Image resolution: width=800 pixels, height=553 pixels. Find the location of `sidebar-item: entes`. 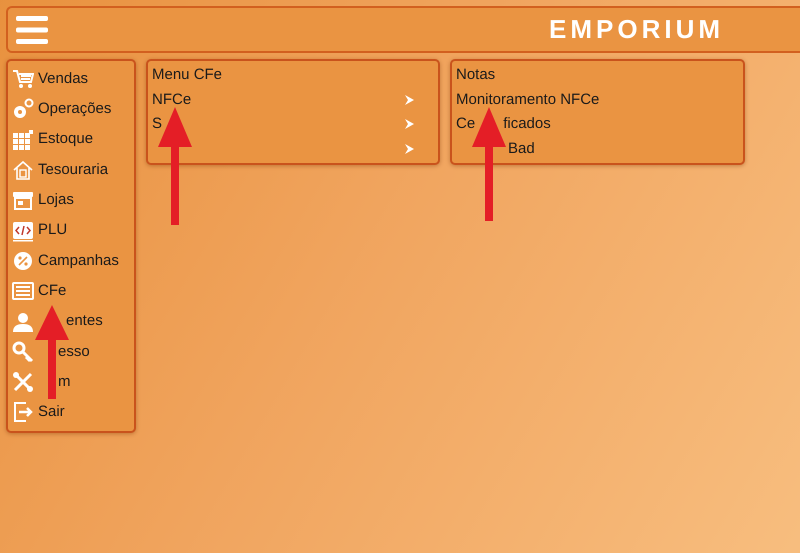

sidebar-item: entes is located at coordinates (84, 321).